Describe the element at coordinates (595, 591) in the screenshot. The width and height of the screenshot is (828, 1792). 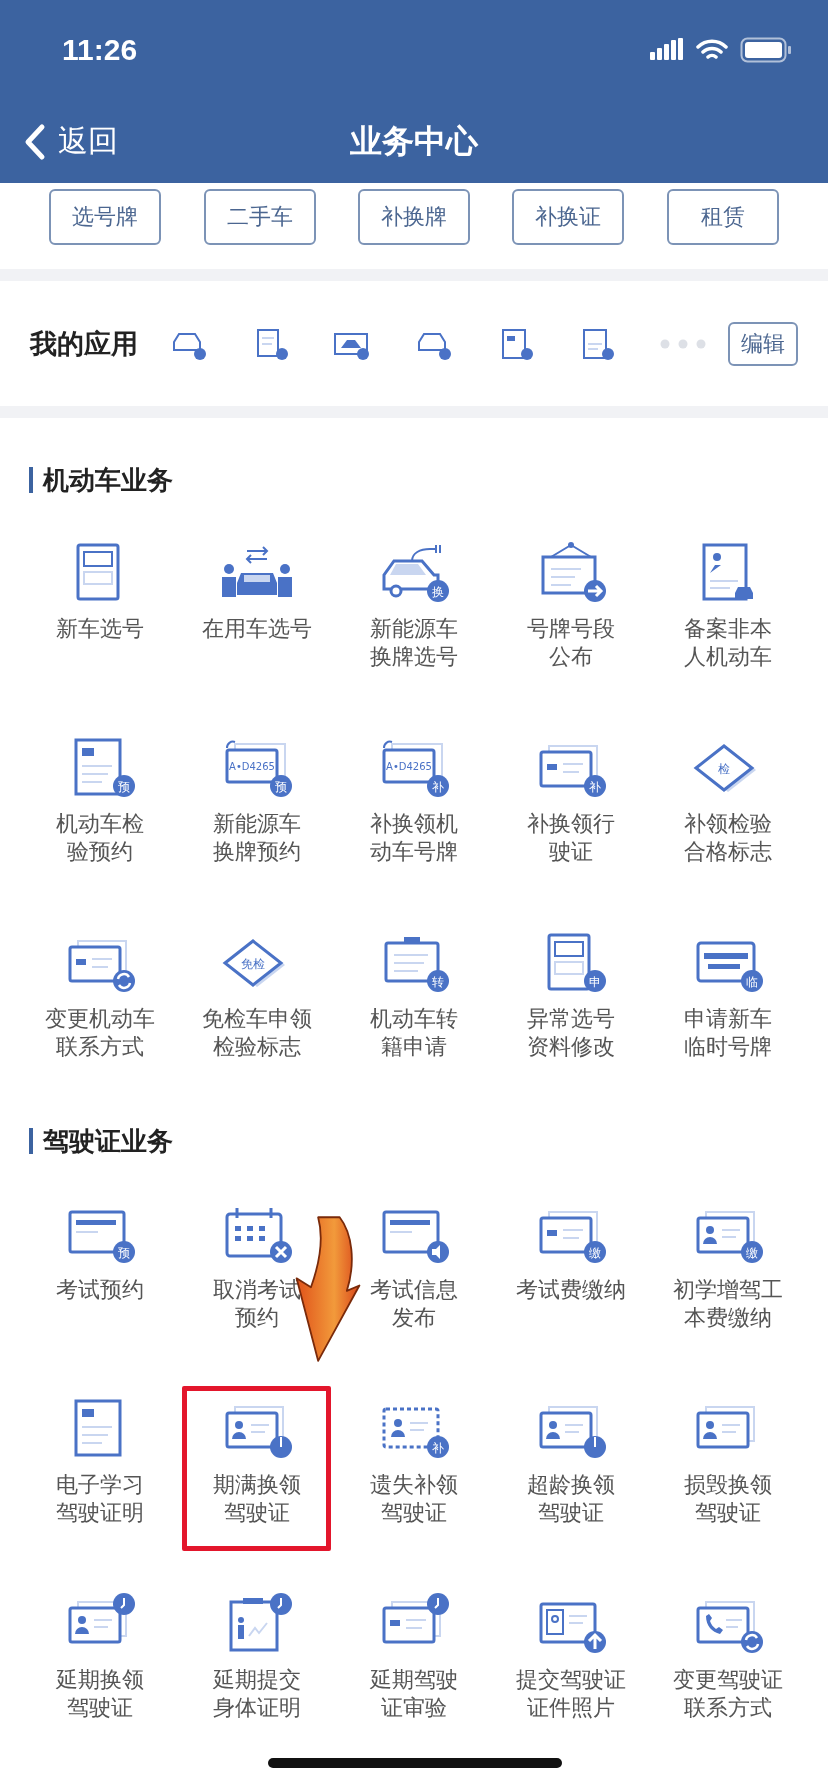
I see `arrow-badge-icon` at that location.